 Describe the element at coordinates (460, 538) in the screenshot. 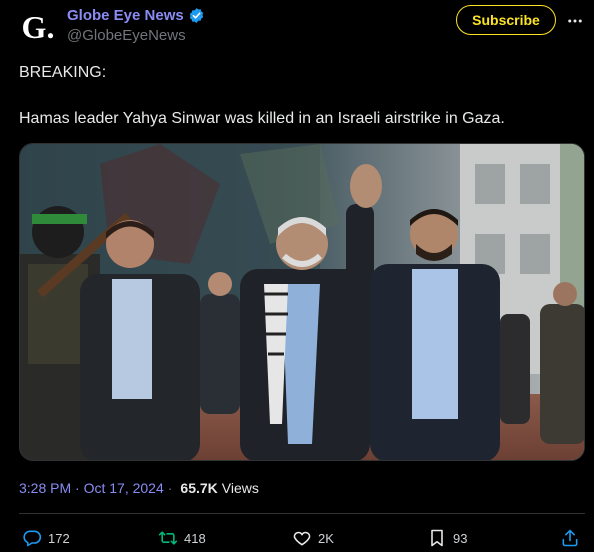

I see `bookmark-count: 93` at that location.